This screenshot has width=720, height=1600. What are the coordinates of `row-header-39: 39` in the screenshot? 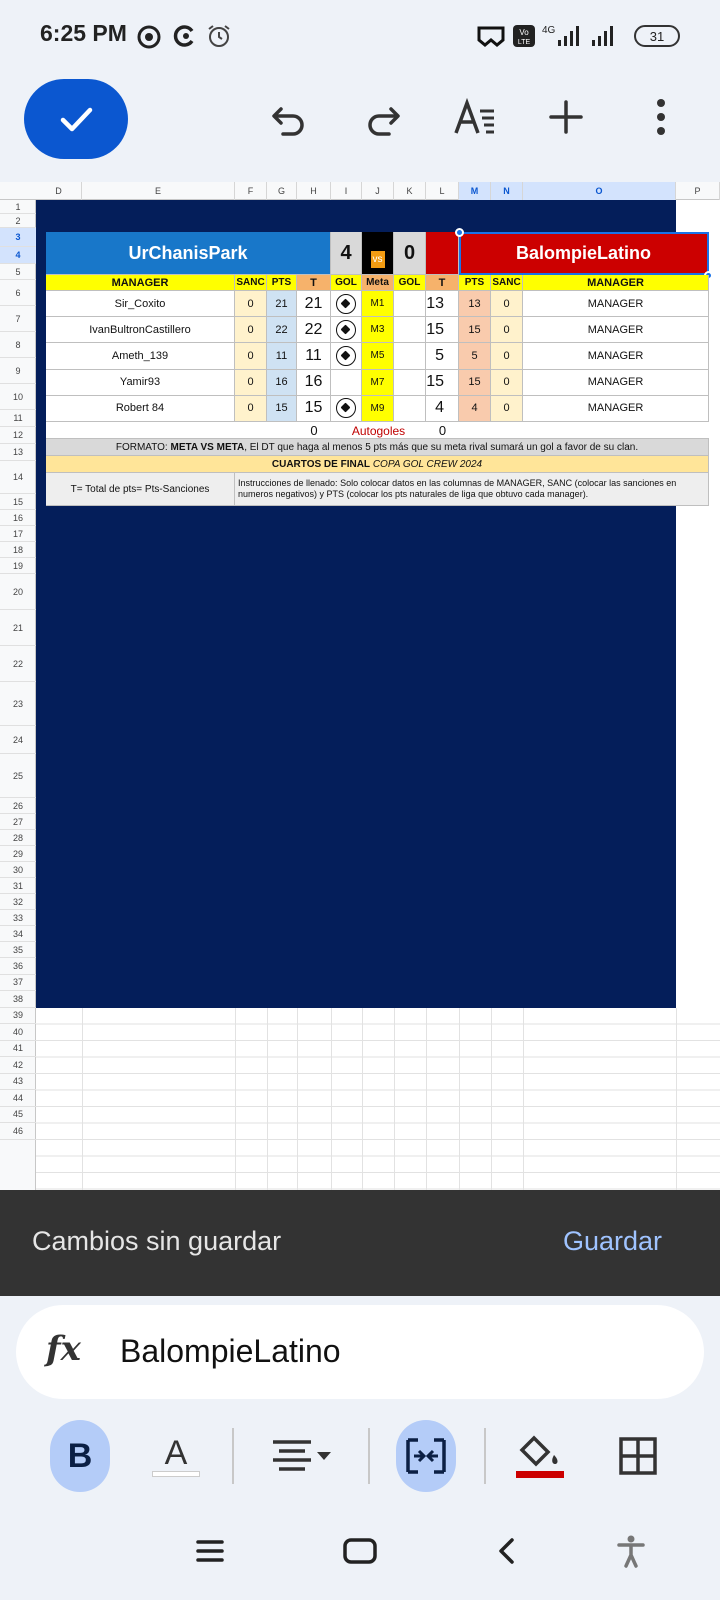 It's located at (18, 1016).